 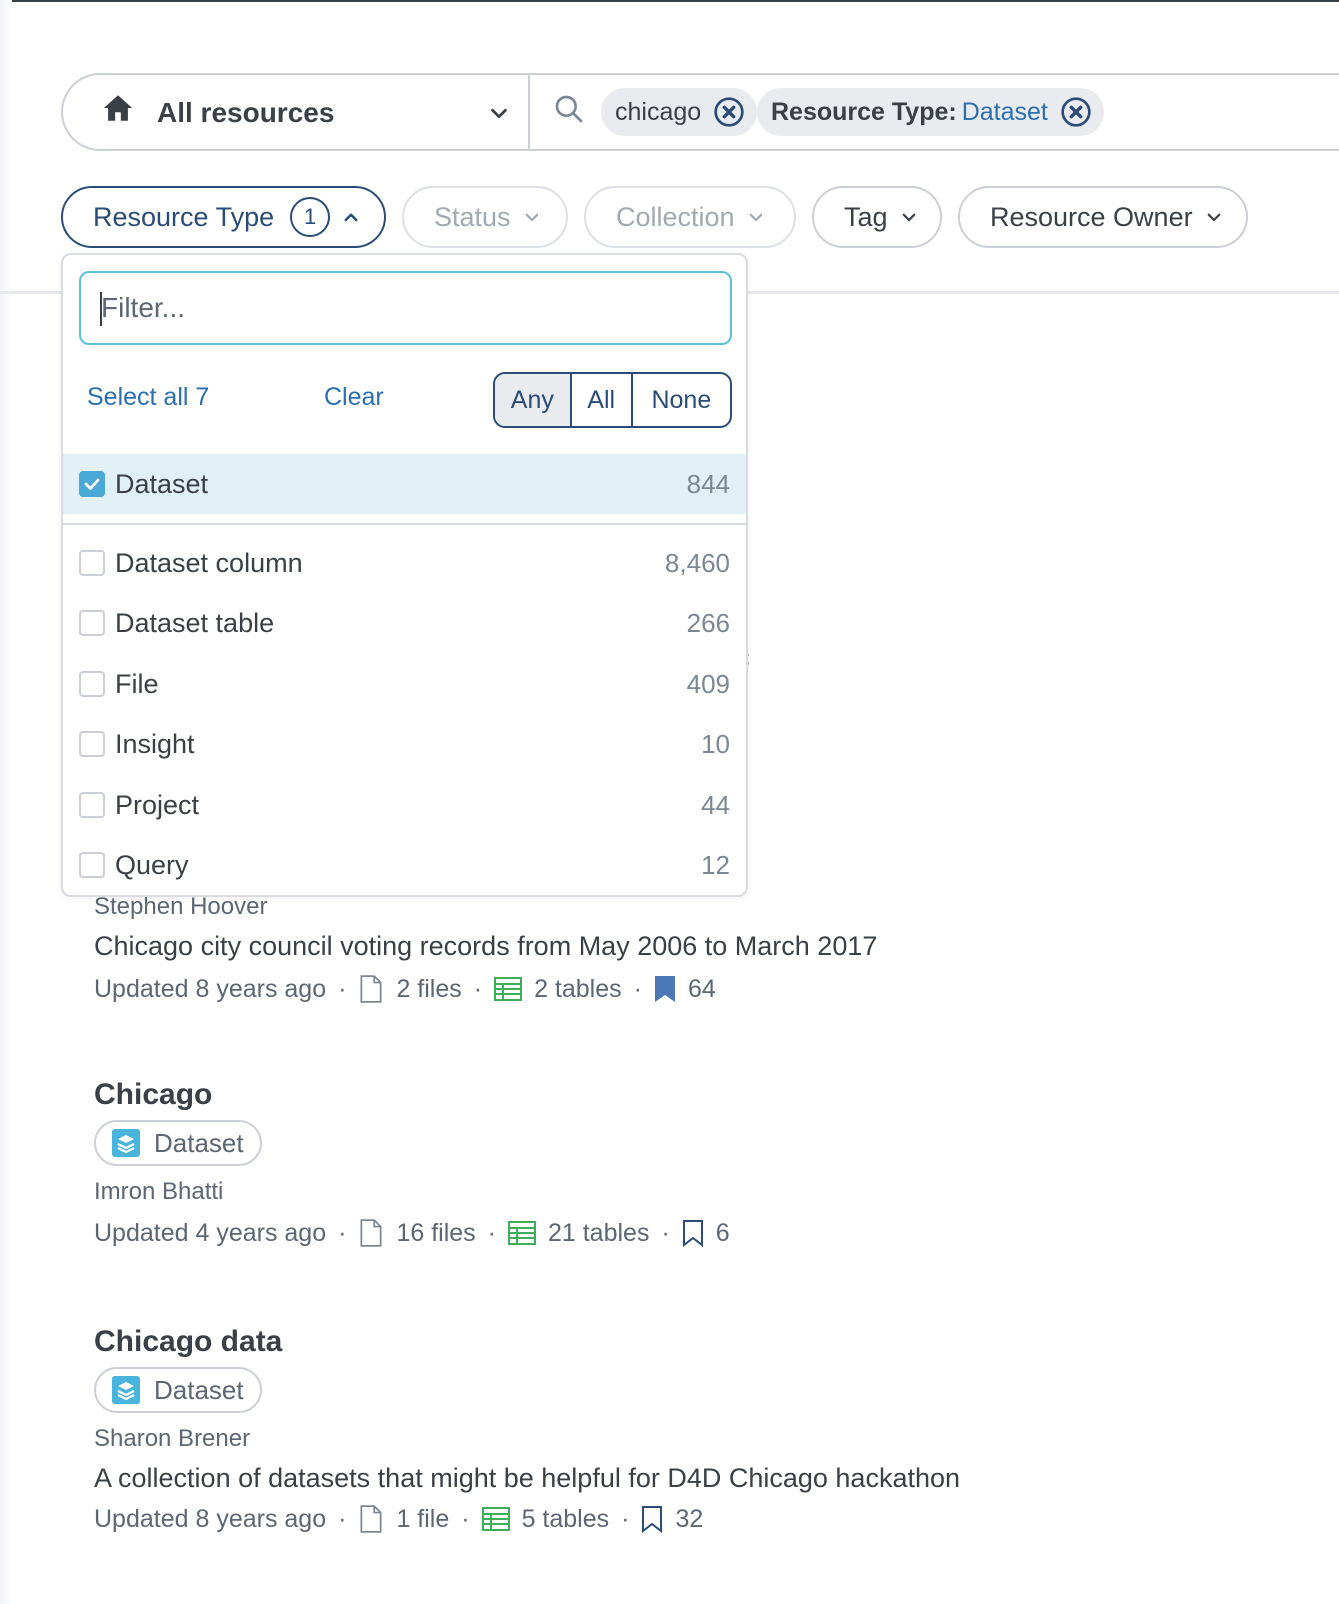 I want to click on chip-key: Resource Type:, so click(x=864, y=111).